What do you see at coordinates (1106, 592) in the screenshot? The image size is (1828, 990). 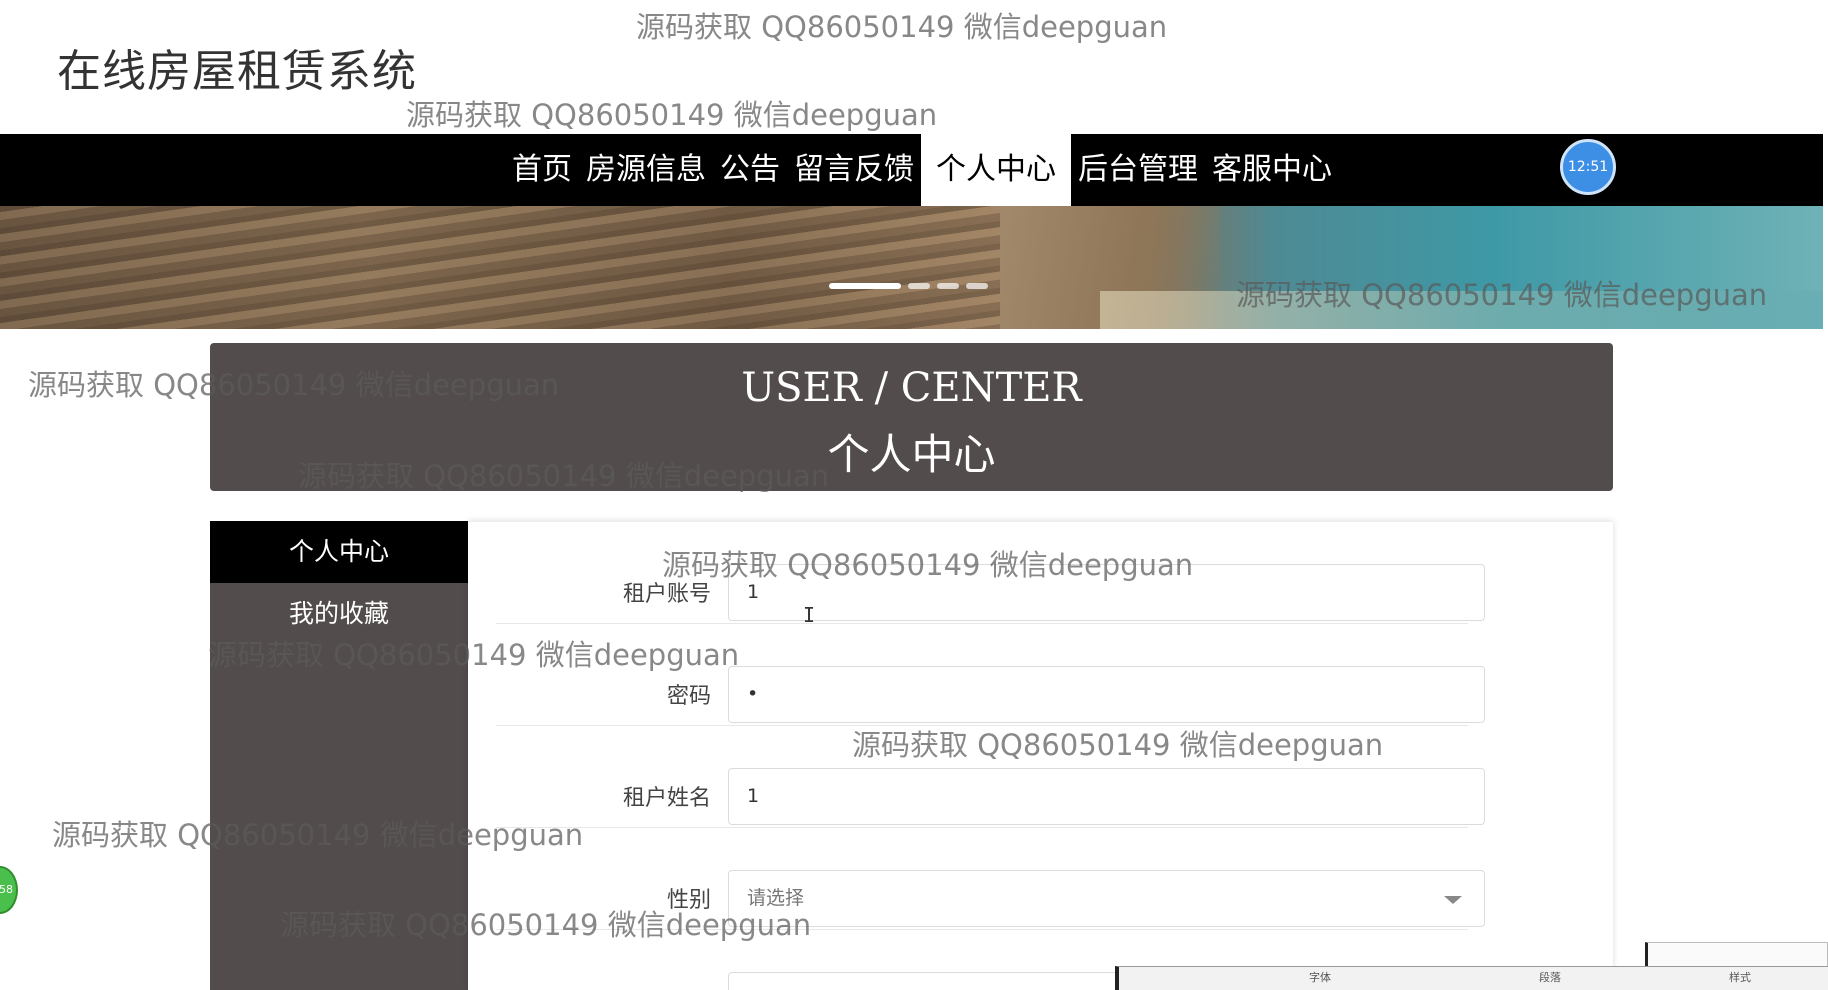 I see `account-input: 1` at bounding box center [1106, 592].